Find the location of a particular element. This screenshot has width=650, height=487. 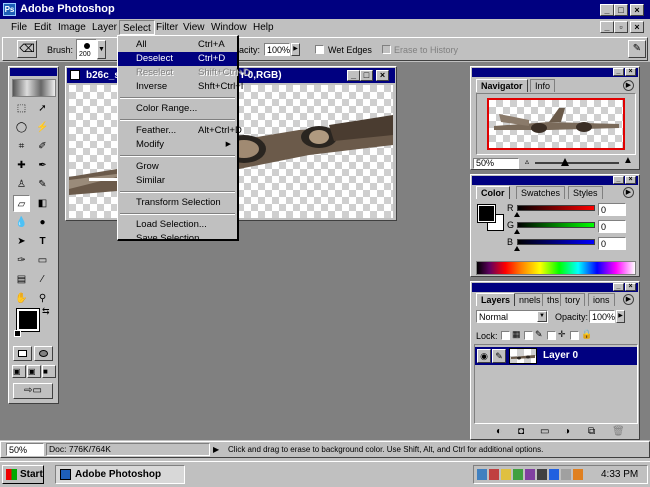

document-close-button: × is located at coordinates (382, 75).